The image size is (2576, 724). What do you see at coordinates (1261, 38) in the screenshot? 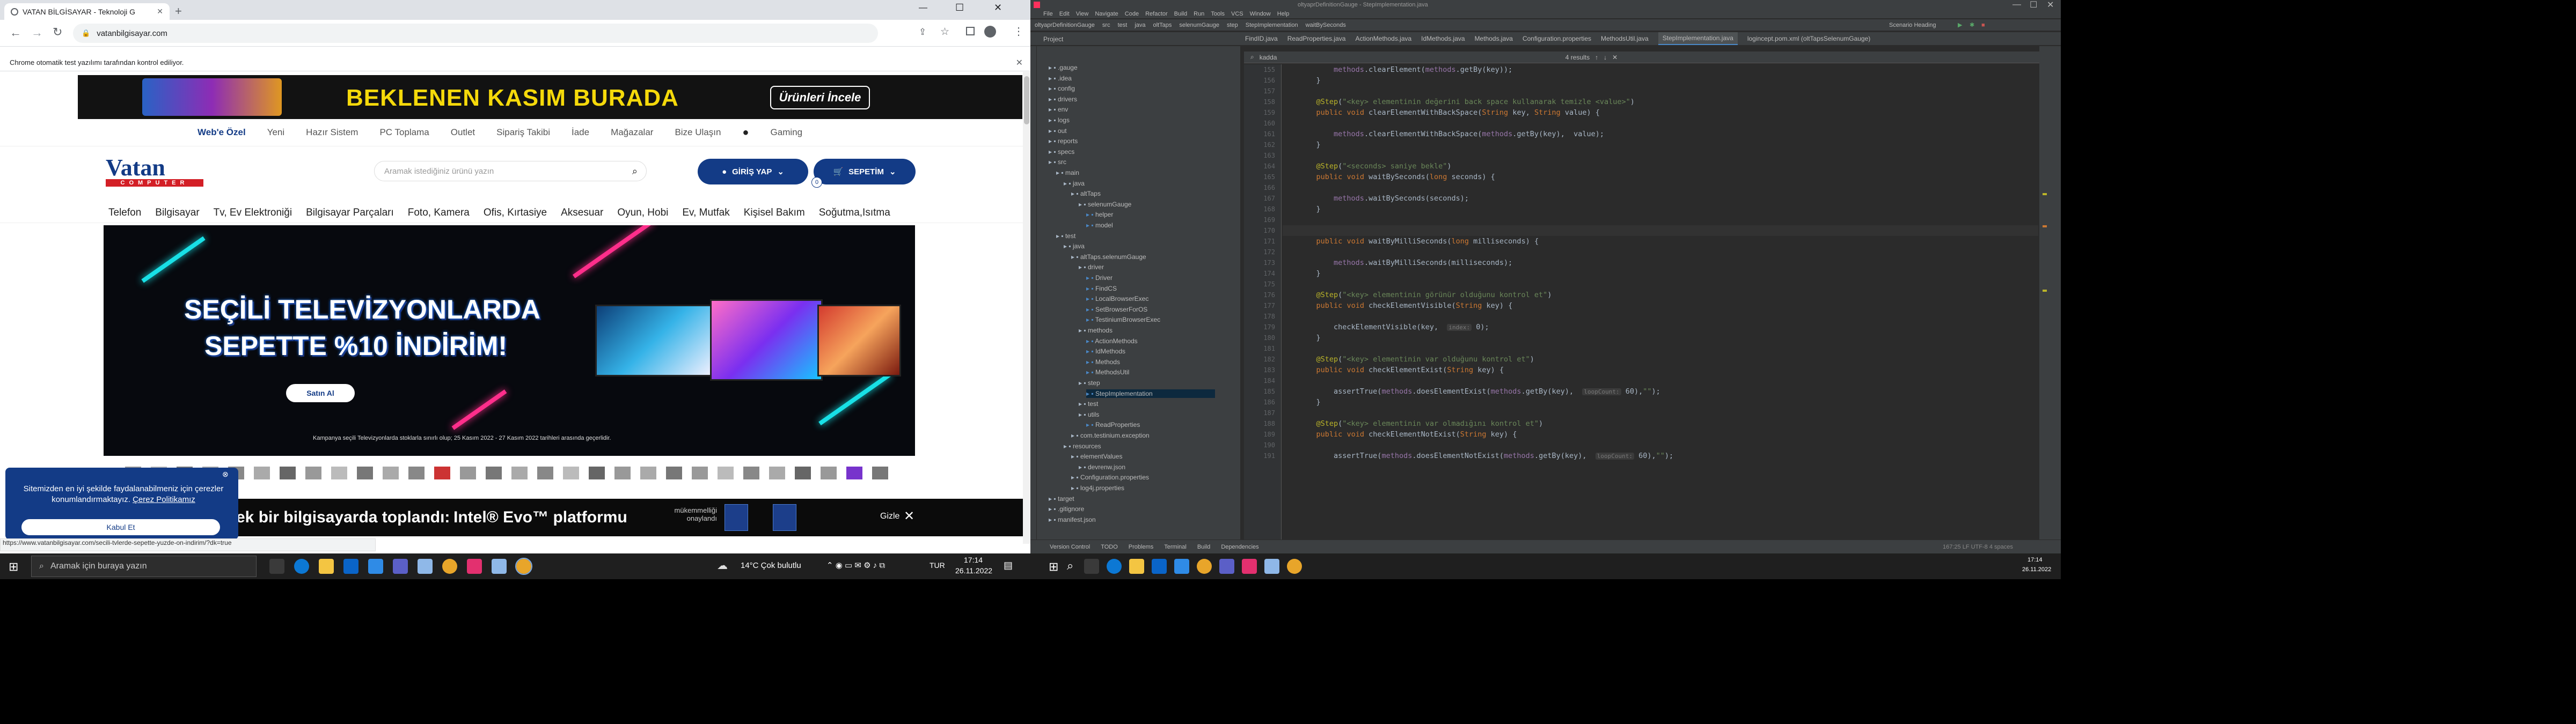
I see `editor-tab: FindID.java` at bounding box center [1261, 38].